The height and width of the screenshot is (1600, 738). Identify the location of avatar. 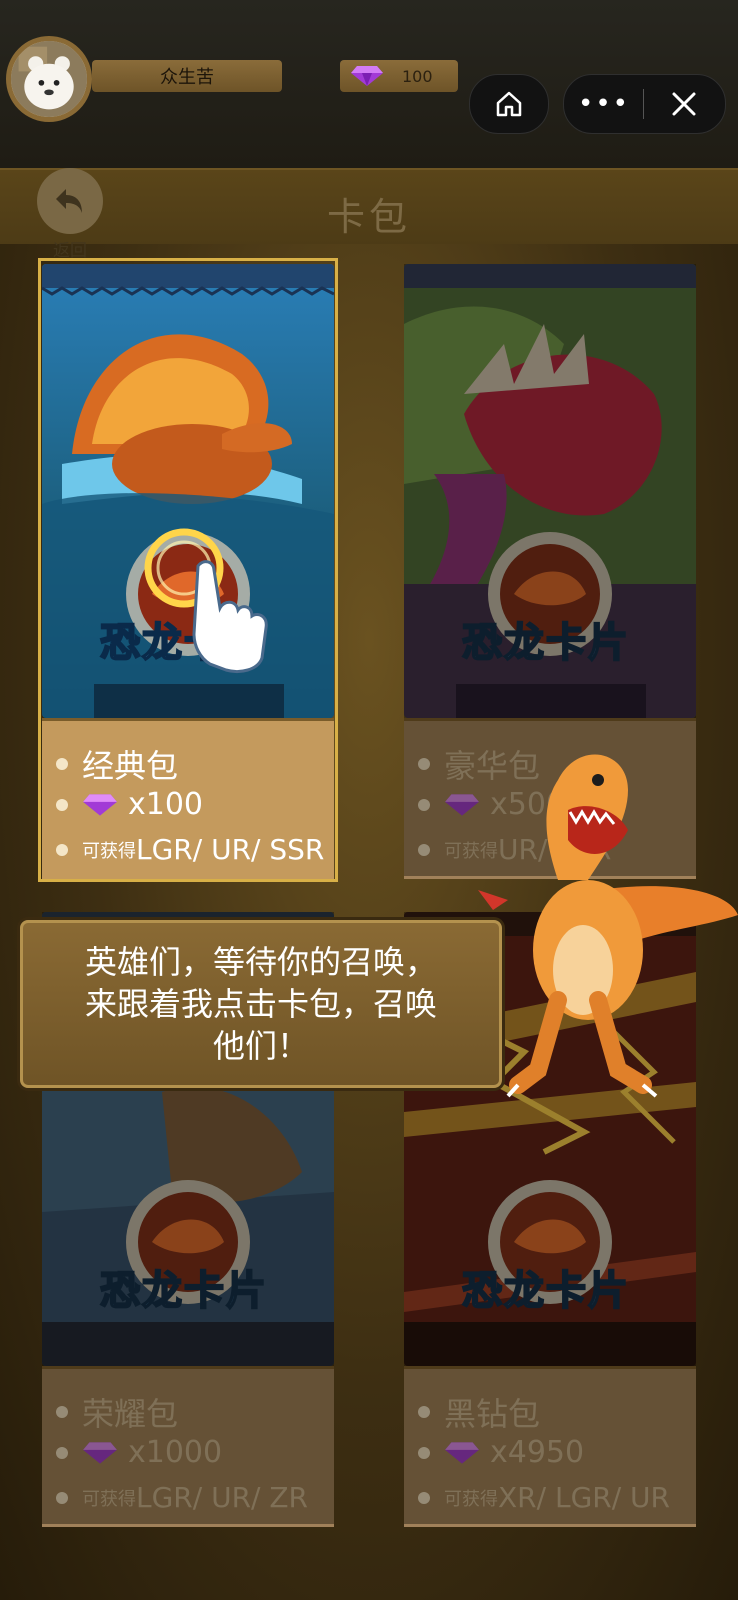
(49, 79).